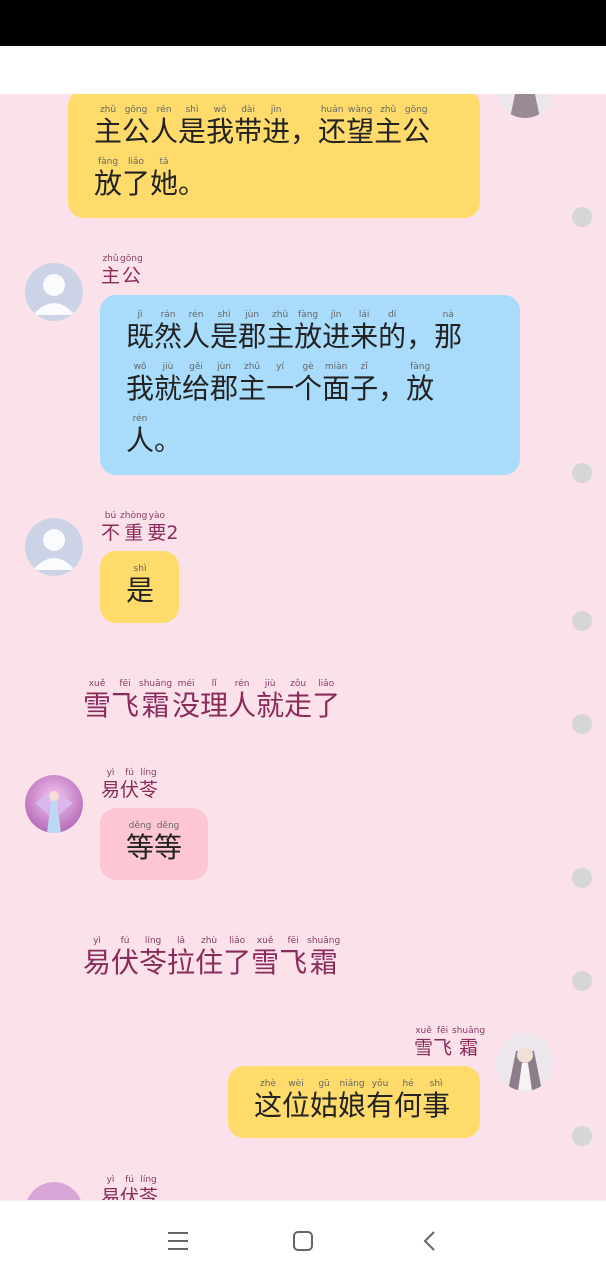 The image size is (606, 1281). I want to click on narration-1: xuě 雪 fēi 飞 shuāng 霜 méi 没 lǐ 理 rén 人 jiù 就 zǒu 走 liǎo 了, so click(211, 700).